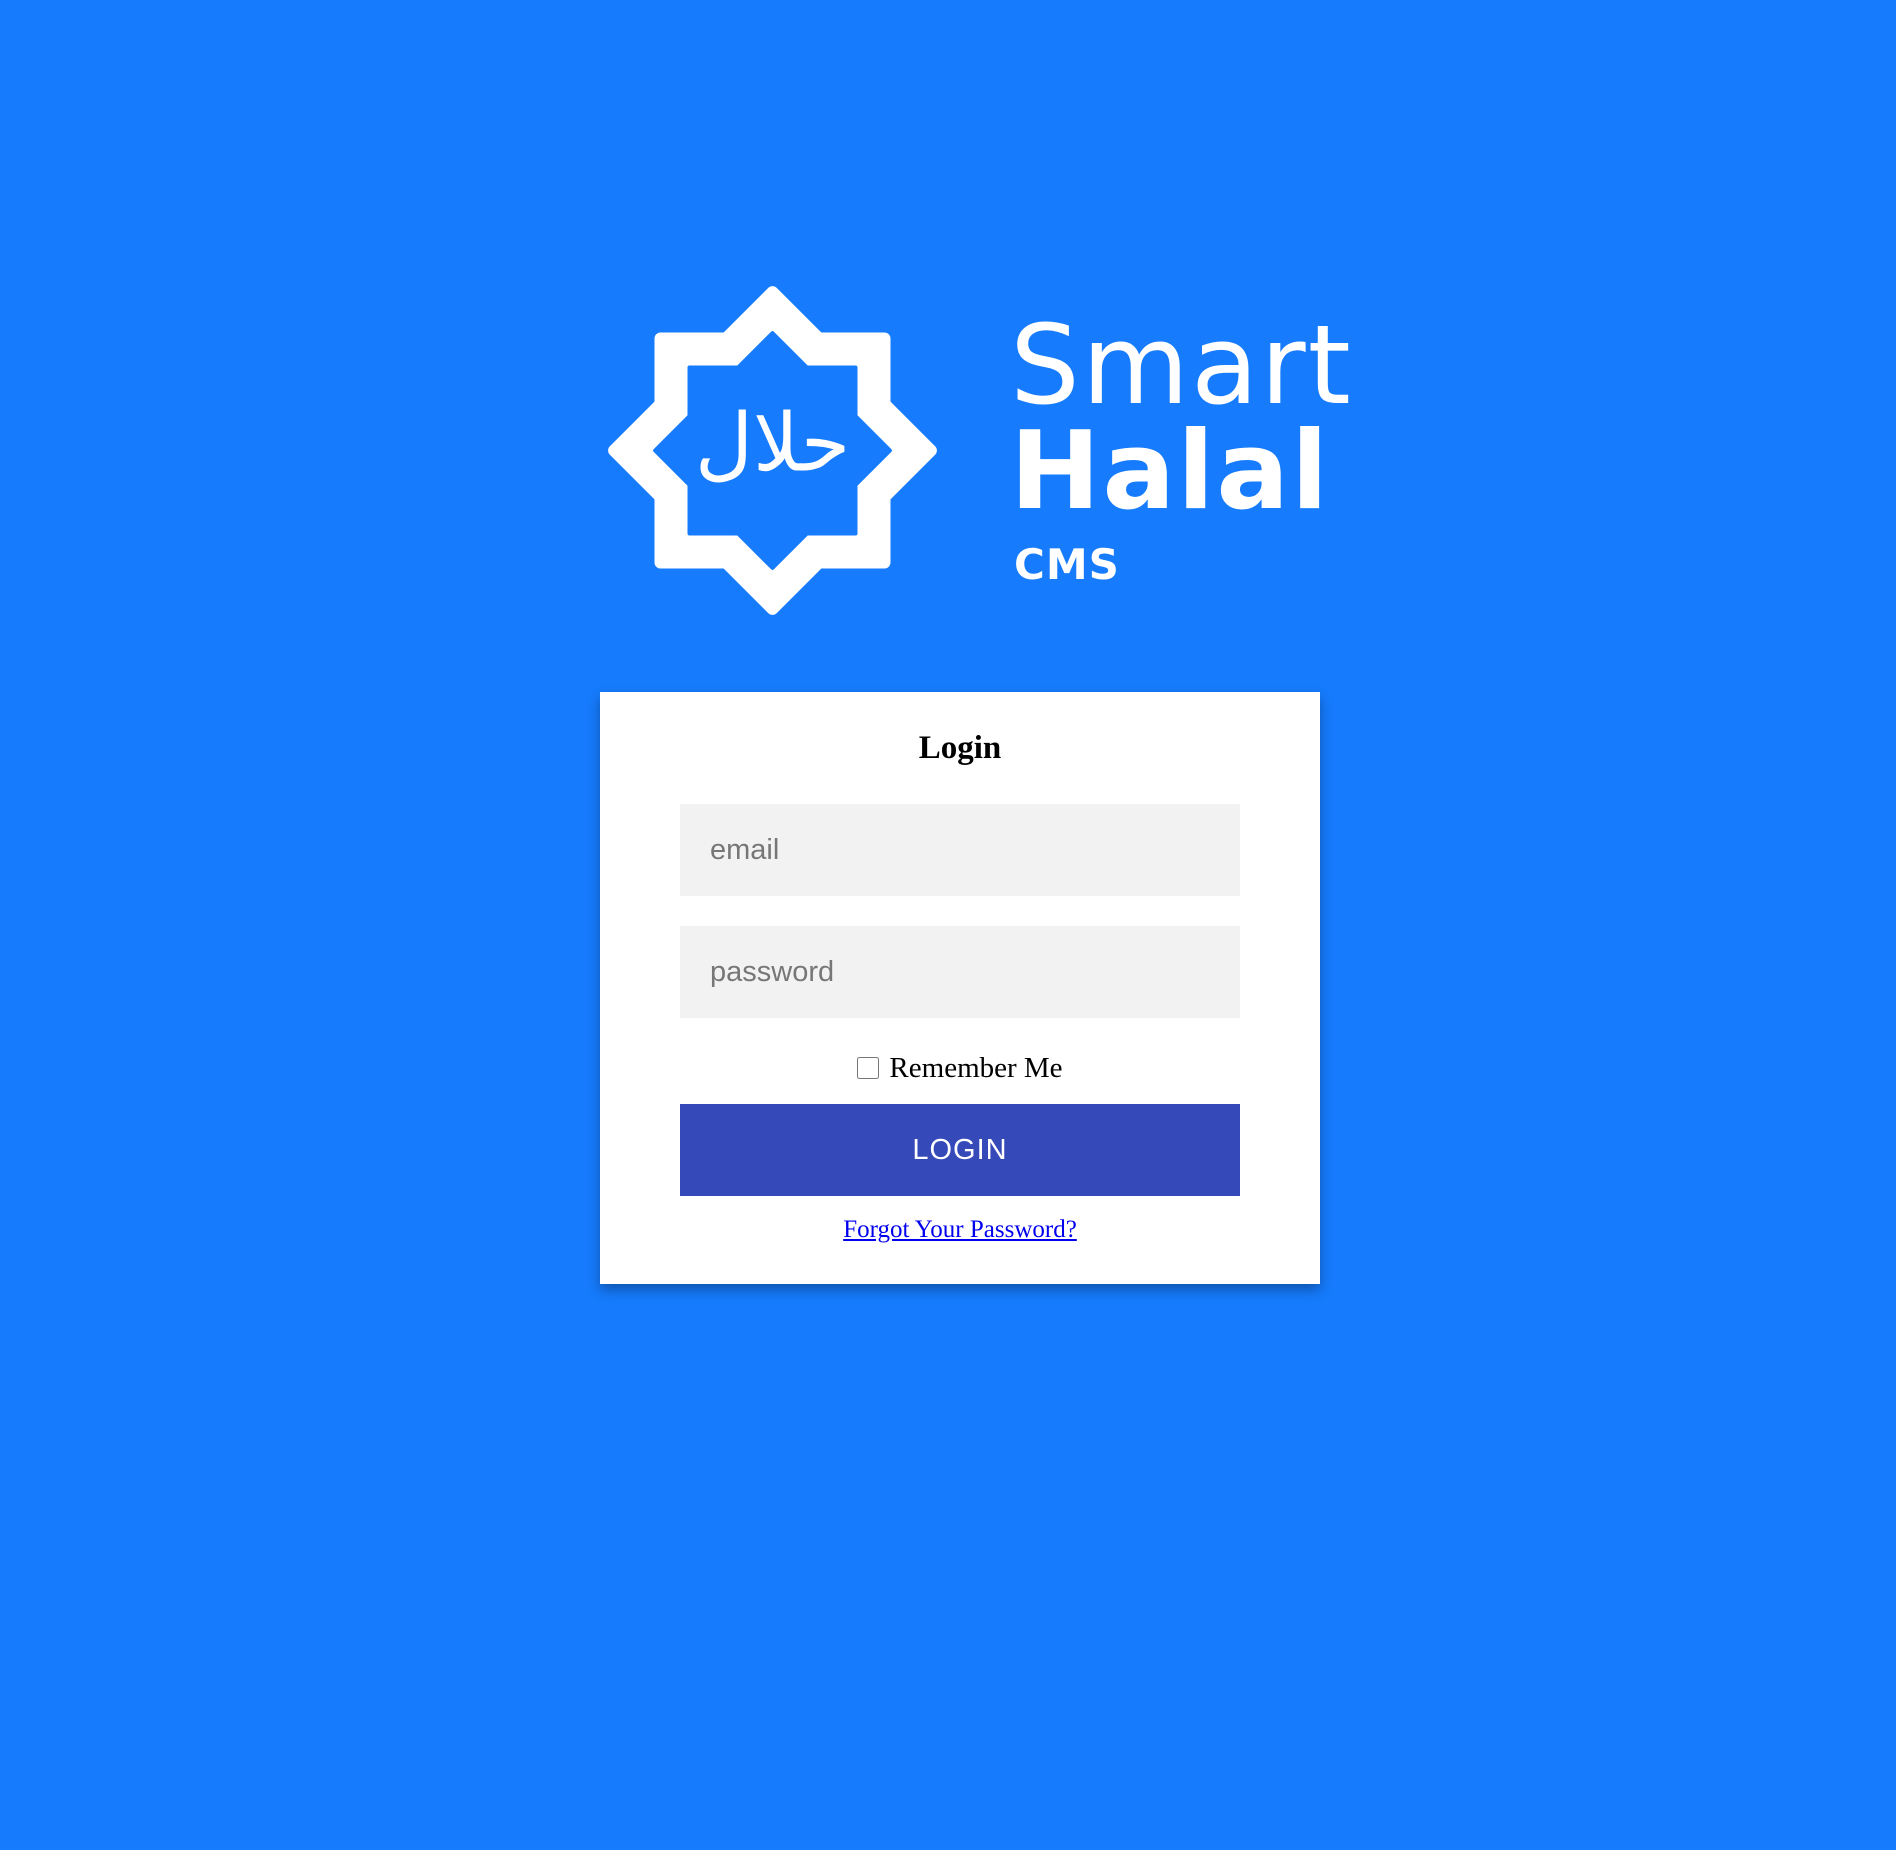 This screenshot has height=1850, width=1896. Describe the element at coordinates (960, 1230) in the screenshot. I see `forgot-password-link: Forgot Your Password?` at that location.